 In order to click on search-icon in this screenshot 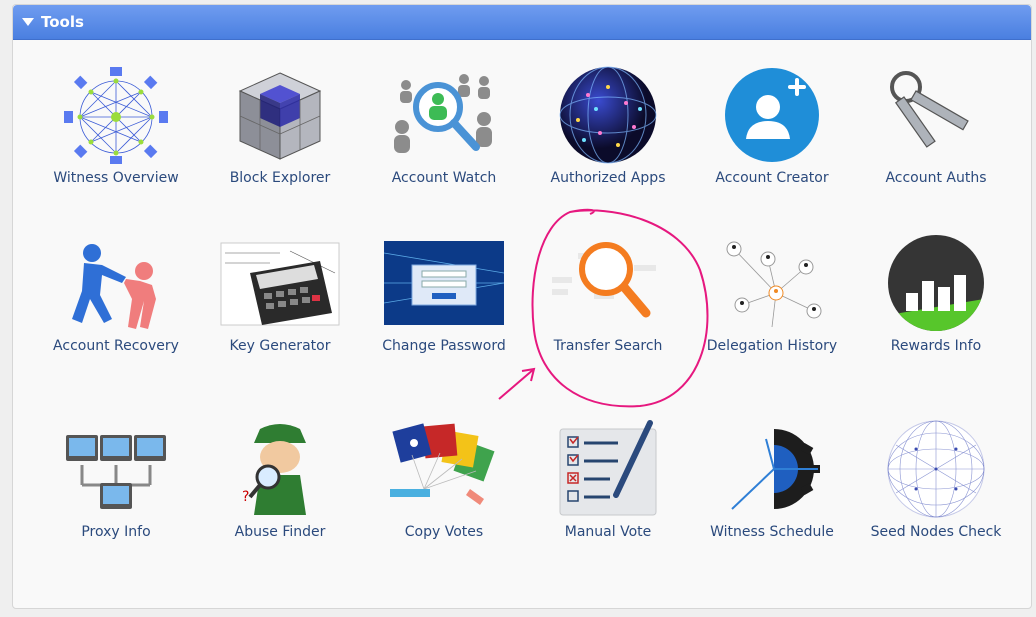, I will do `click(604, 280)`.